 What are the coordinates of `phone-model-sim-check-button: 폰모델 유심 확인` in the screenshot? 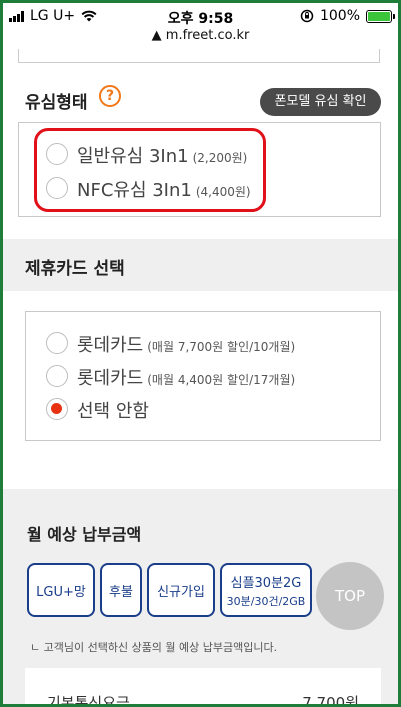 It's located at (320, 102).